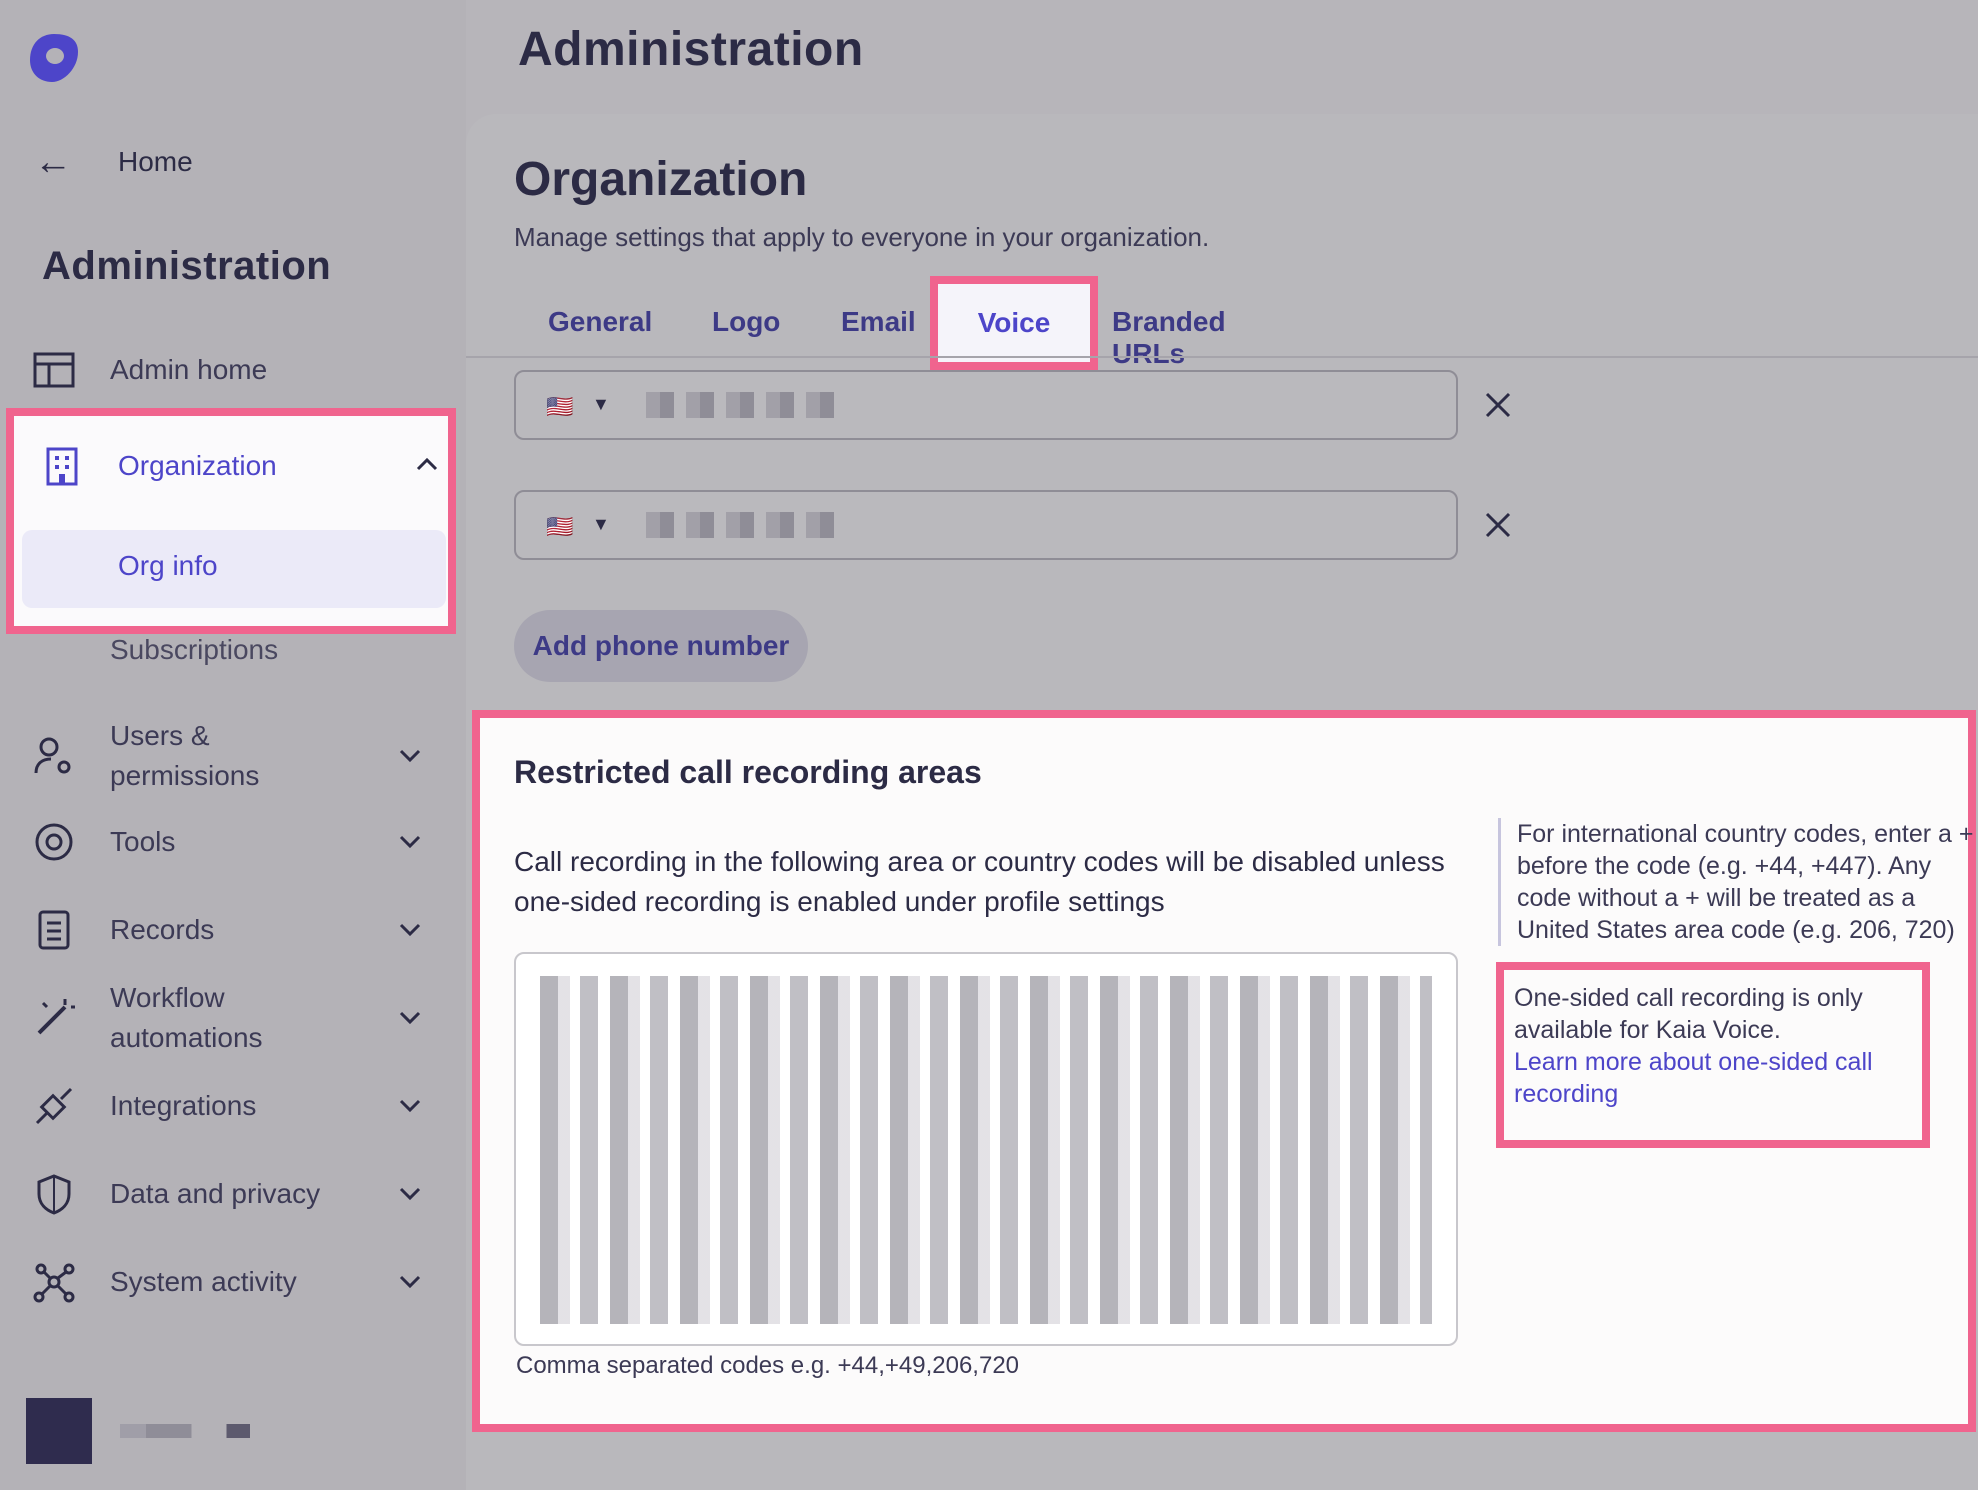 The width and height of the screenshot is (1978, 1490). Describe the element at coordinates (230, 930) in the screenshot. I see `sidebar-item-records: Records` at that location.